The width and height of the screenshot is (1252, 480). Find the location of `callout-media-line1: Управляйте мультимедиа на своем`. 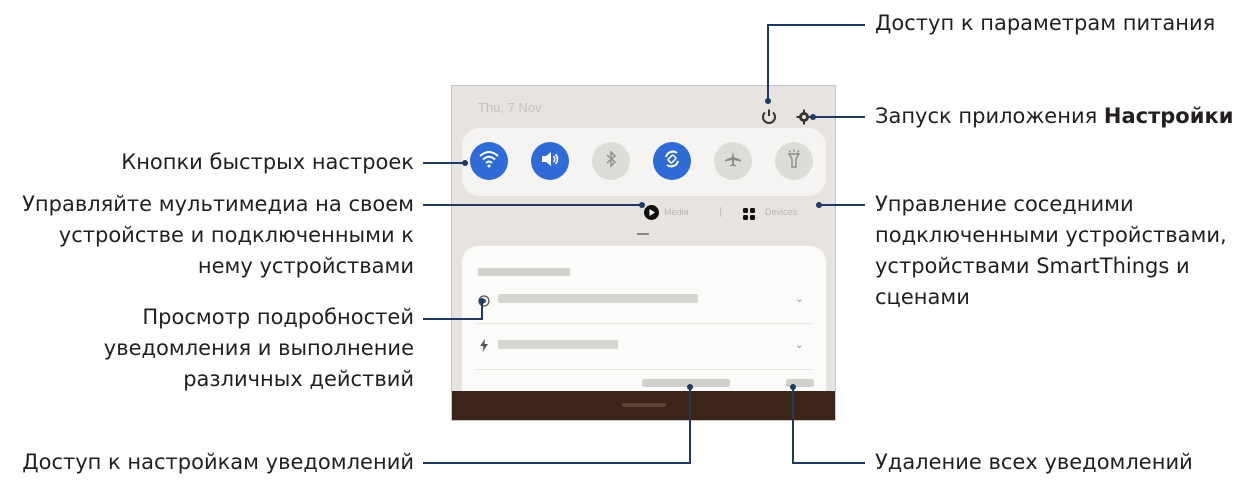

callout-media-line1: Управляйте мультимедиа на своем is located at coordinates (218, 204).